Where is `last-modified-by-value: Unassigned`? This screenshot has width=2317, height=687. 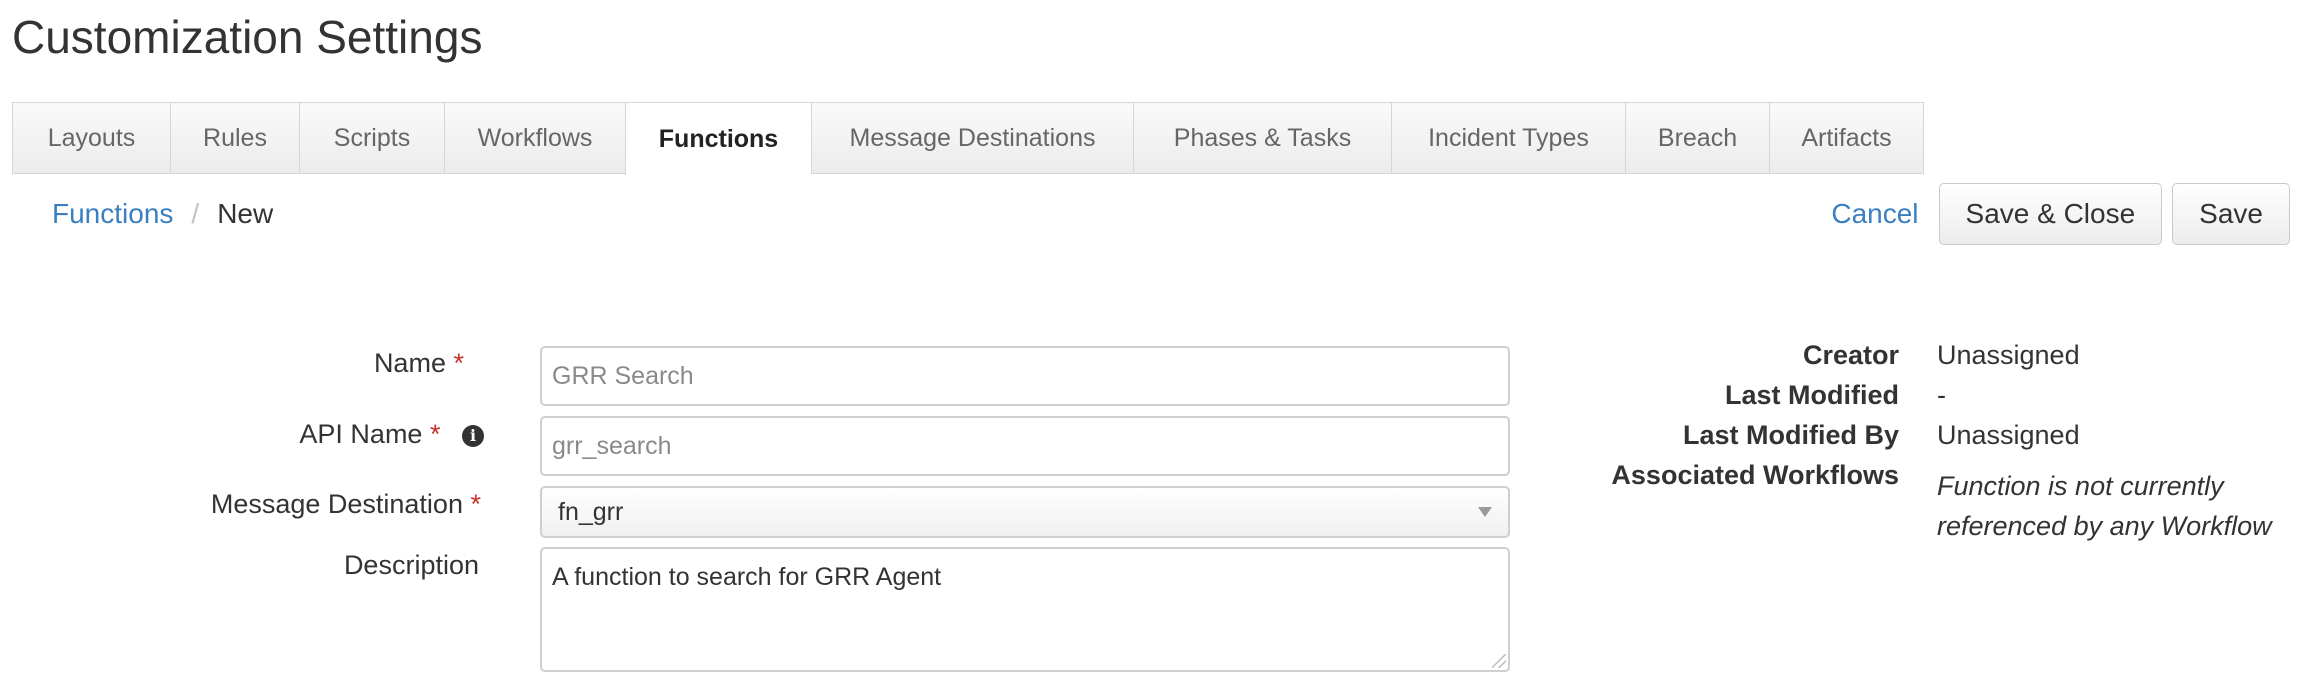
last-modified-by-value: Unassigned is located at coordinates (2008, 435).